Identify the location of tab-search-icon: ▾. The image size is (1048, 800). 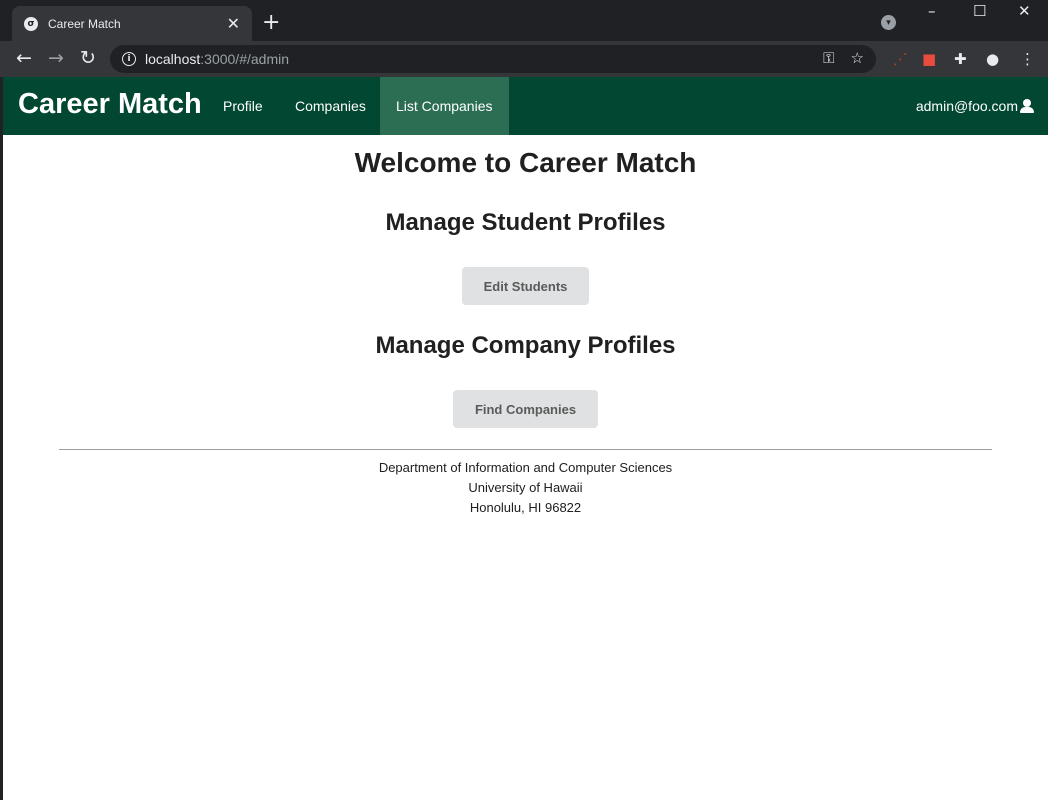
(888, 22).